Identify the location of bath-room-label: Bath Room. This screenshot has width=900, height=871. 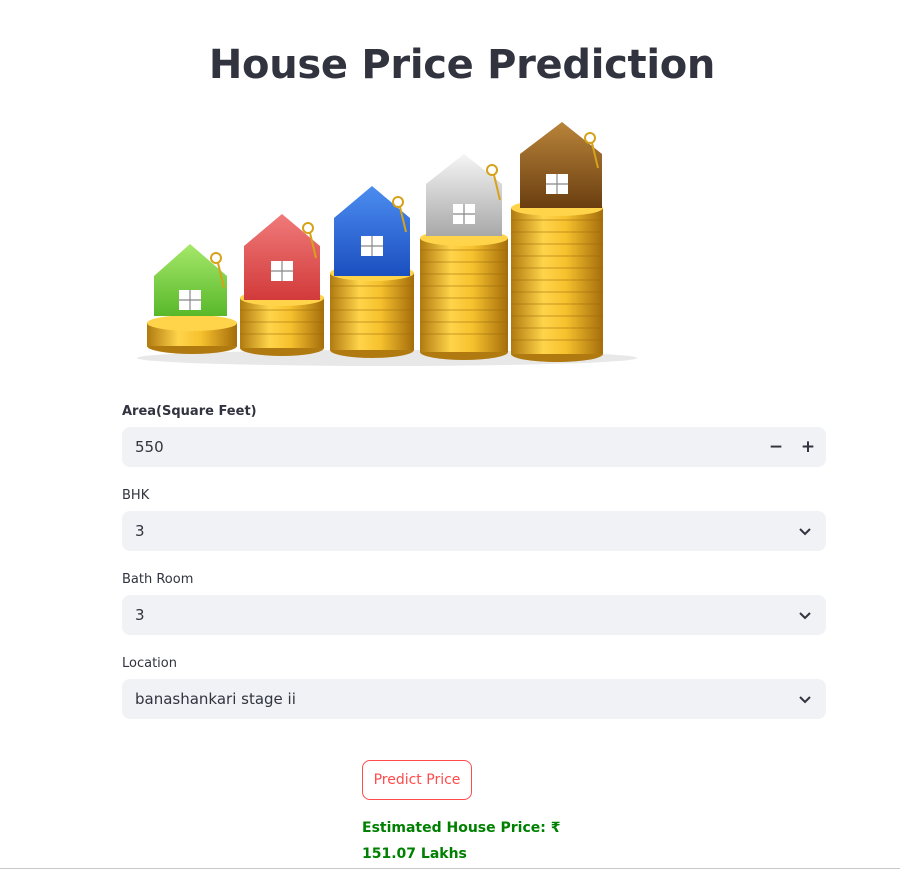
(158, 579).